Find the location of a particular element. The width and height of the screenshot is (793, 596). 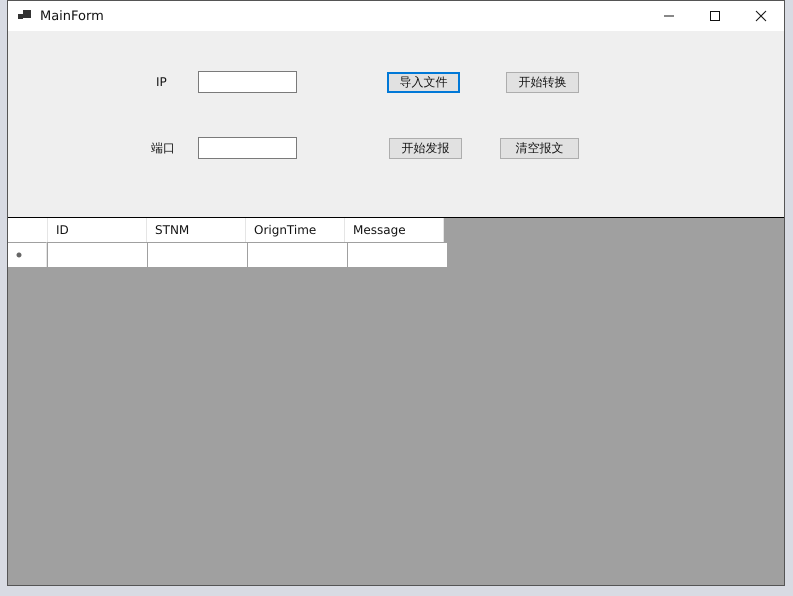

new-row-icon is located at coordinates (19, 255).